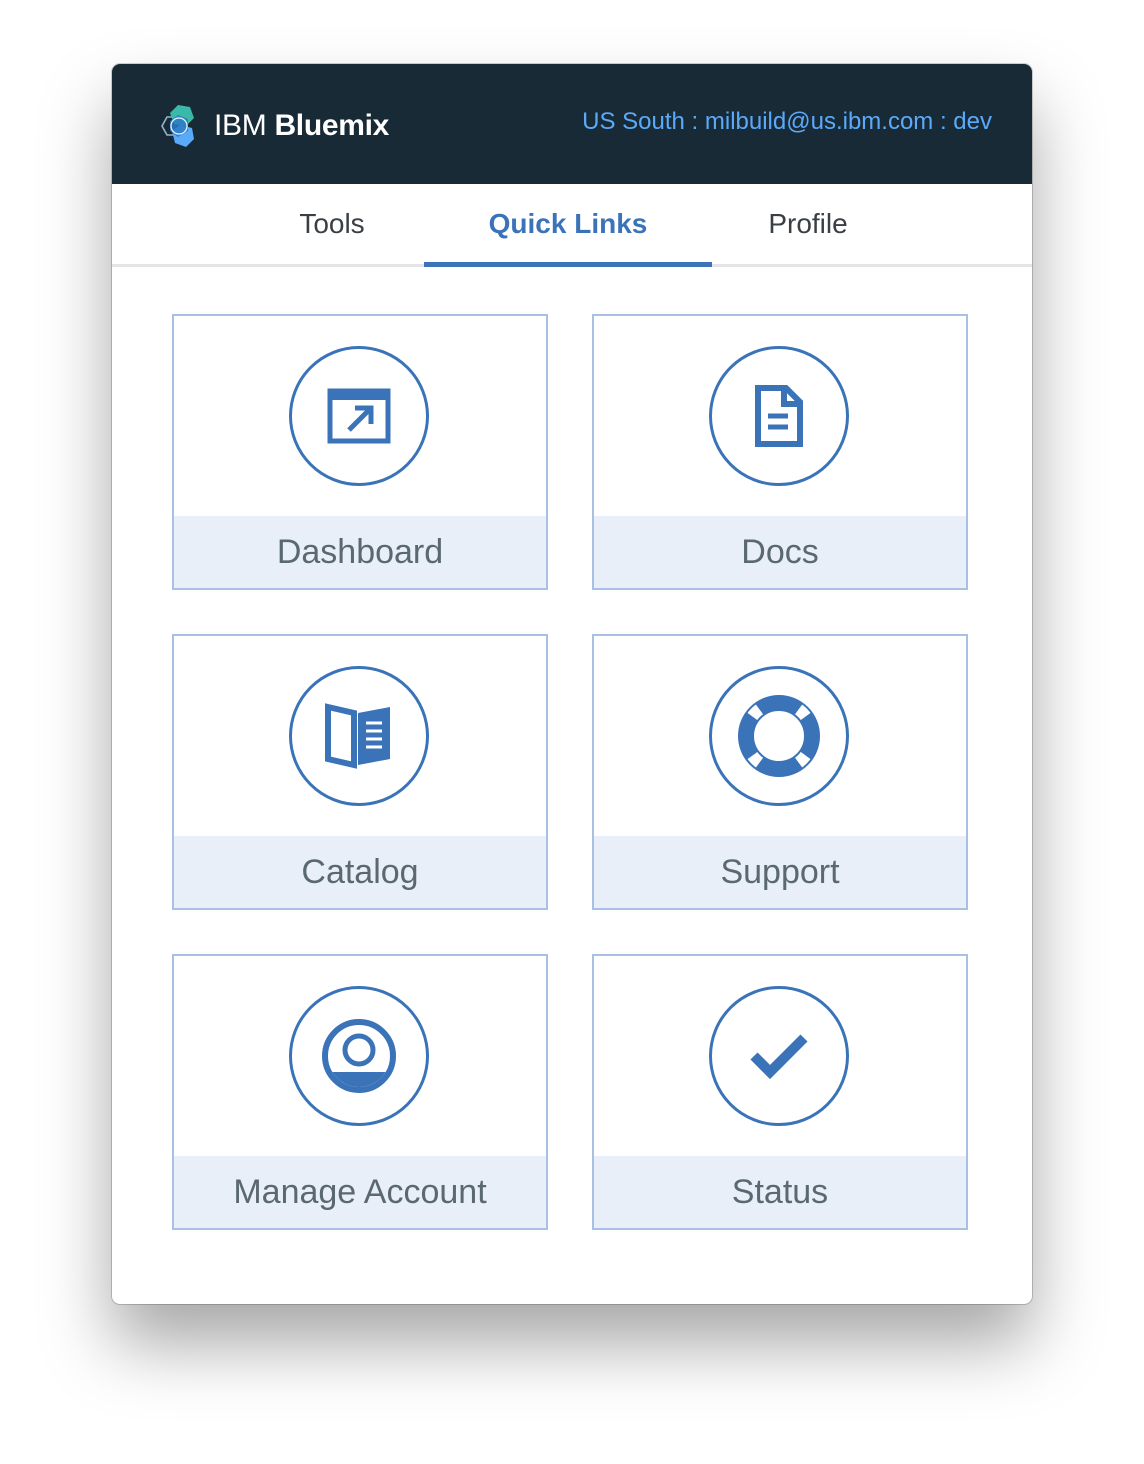 Image resolution: width=1144 pixels, height=1464 pixels. I want to click on tab-bar: Tools Quick Links Profile, so click(572, 225).